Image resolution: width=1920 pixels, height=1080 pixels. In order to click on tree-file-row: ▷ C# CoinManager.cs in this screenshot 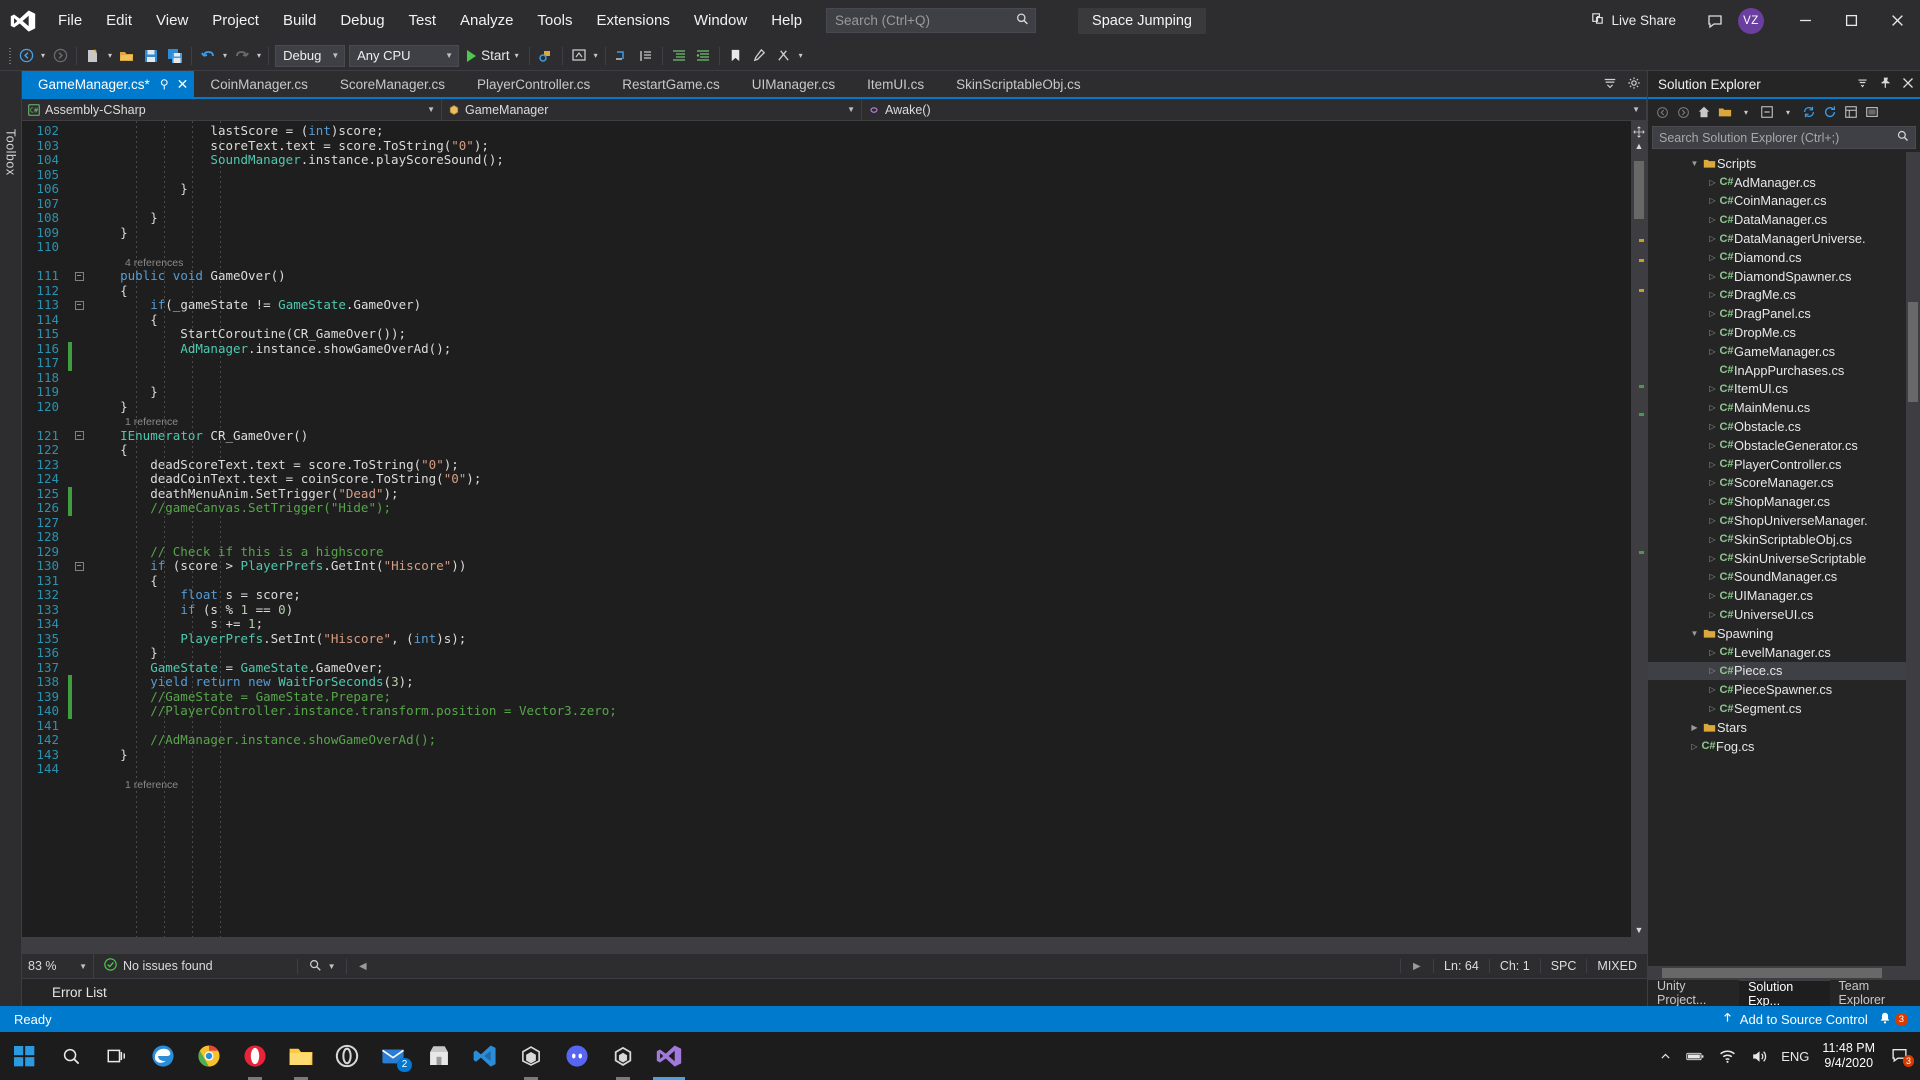, I will do `click(1784, 201)`.